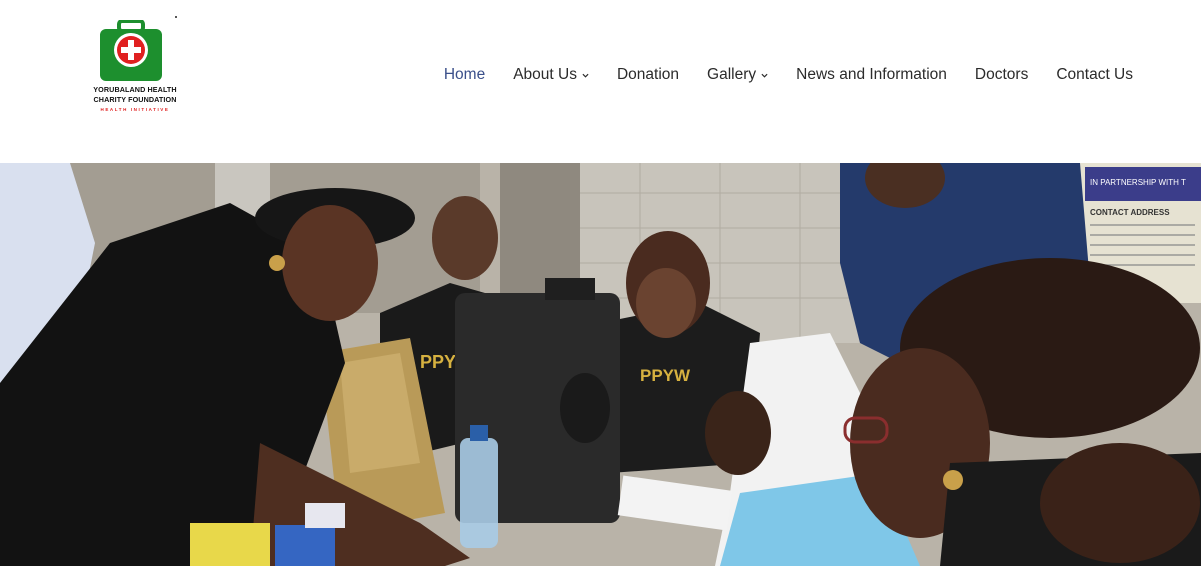  What do you see at coordinates (135, 89) in the screenshot?
I see `logo-line-1: YORUBALAND HEALTH` at bounding box center [135, 89].